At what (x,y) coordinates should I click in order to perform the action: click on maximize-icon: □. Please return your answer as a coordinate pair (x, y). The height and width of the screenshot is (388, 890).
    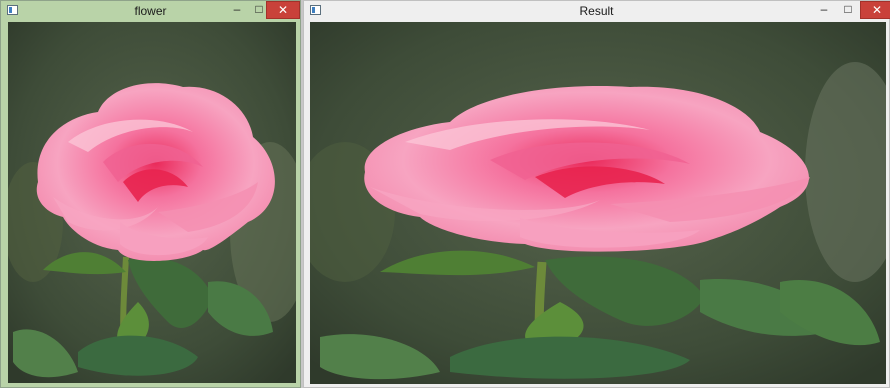
    Looking at the image, I should click on (848, 10).